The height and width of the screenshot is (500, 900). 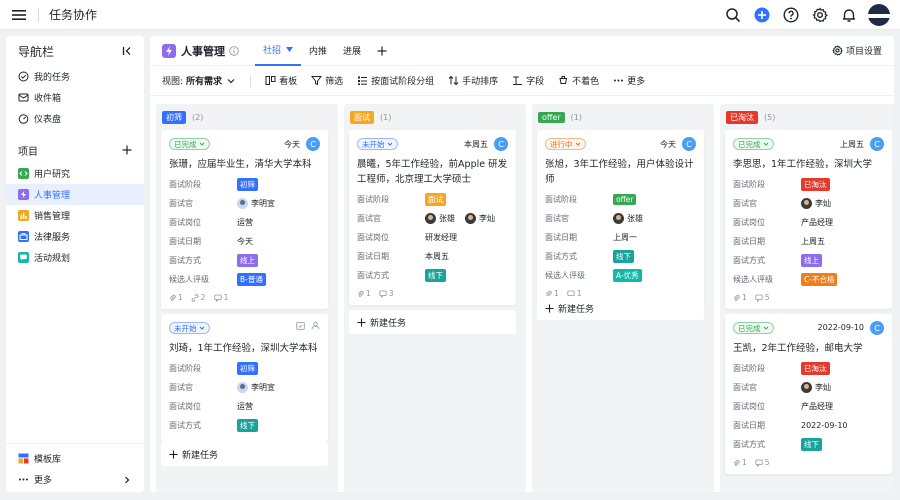 What do you see at coordinates (203, 297) in the screenshot?
I see `meta-value: 2` at bounding box center [203, 297].